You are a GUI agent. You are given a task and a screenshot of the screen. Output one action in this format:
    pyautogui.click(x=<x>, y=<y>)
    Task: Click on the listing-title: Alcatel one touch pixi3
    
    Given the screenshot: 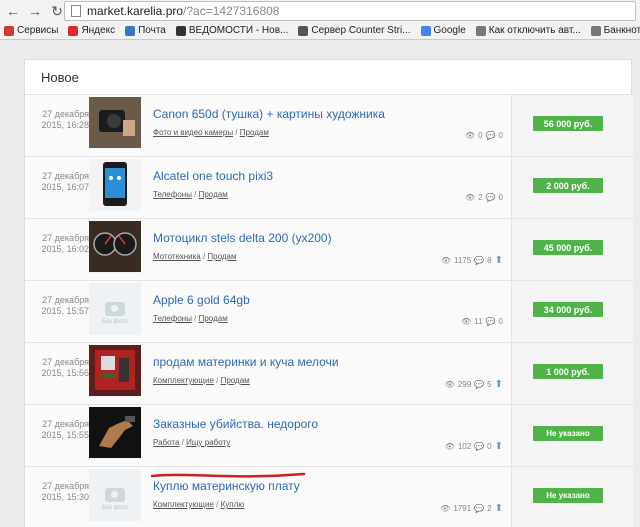 What is the action you would take?
    pyautogui.click(x=213, y=176)
    